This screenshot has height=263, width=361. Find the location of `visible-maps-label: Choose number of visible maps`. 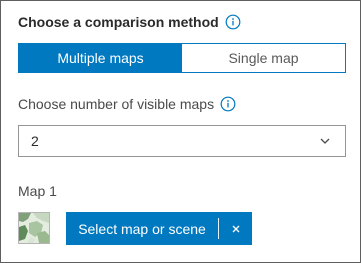

visible-maps-label: Choose number of visible maps is located at coordinates (116, 104).